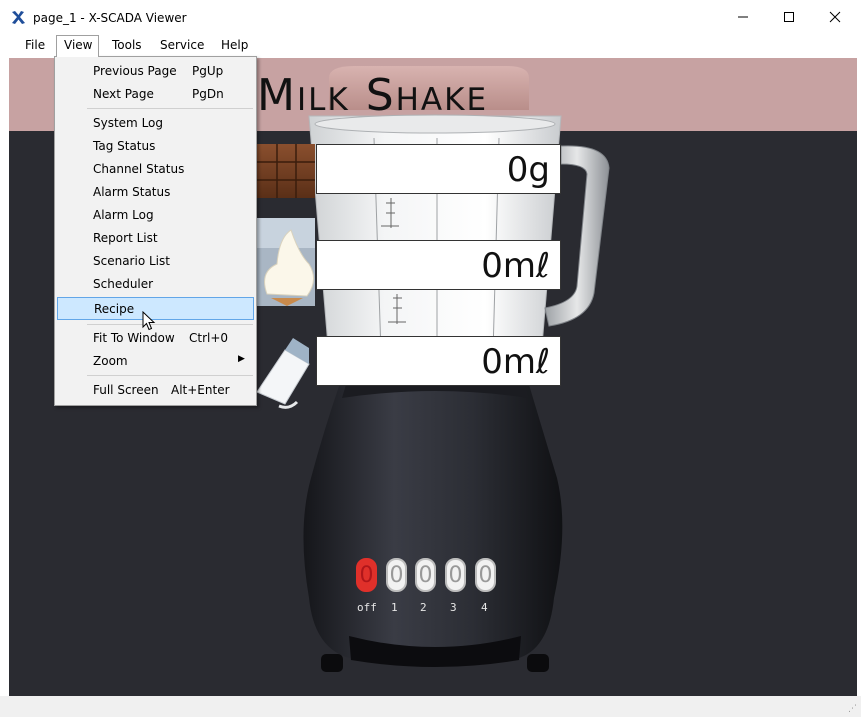 This screenshot has width=861, height=717. I want to click on speed-label-4: 4, so click(484, 607).